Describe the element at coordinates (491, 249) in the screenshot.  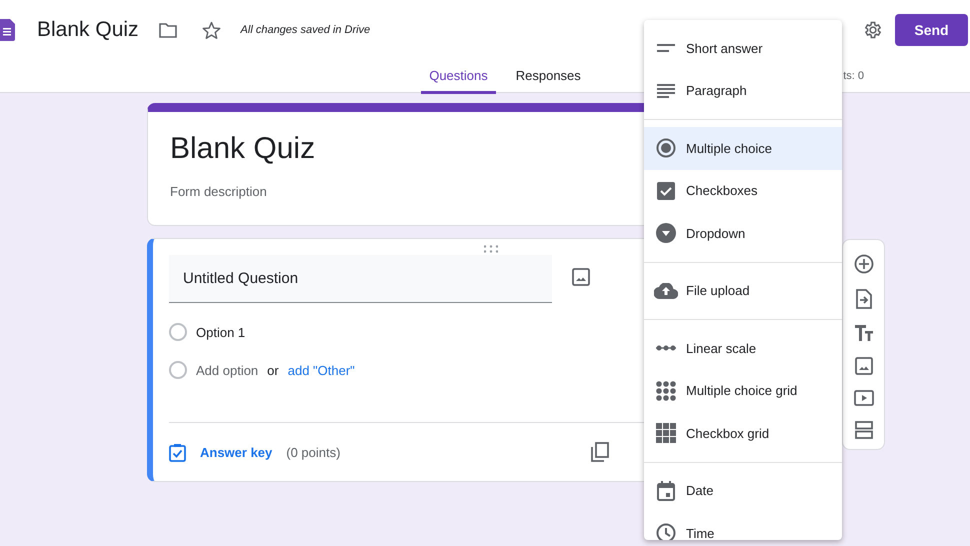
I see `drag-handle-icon` at that location.